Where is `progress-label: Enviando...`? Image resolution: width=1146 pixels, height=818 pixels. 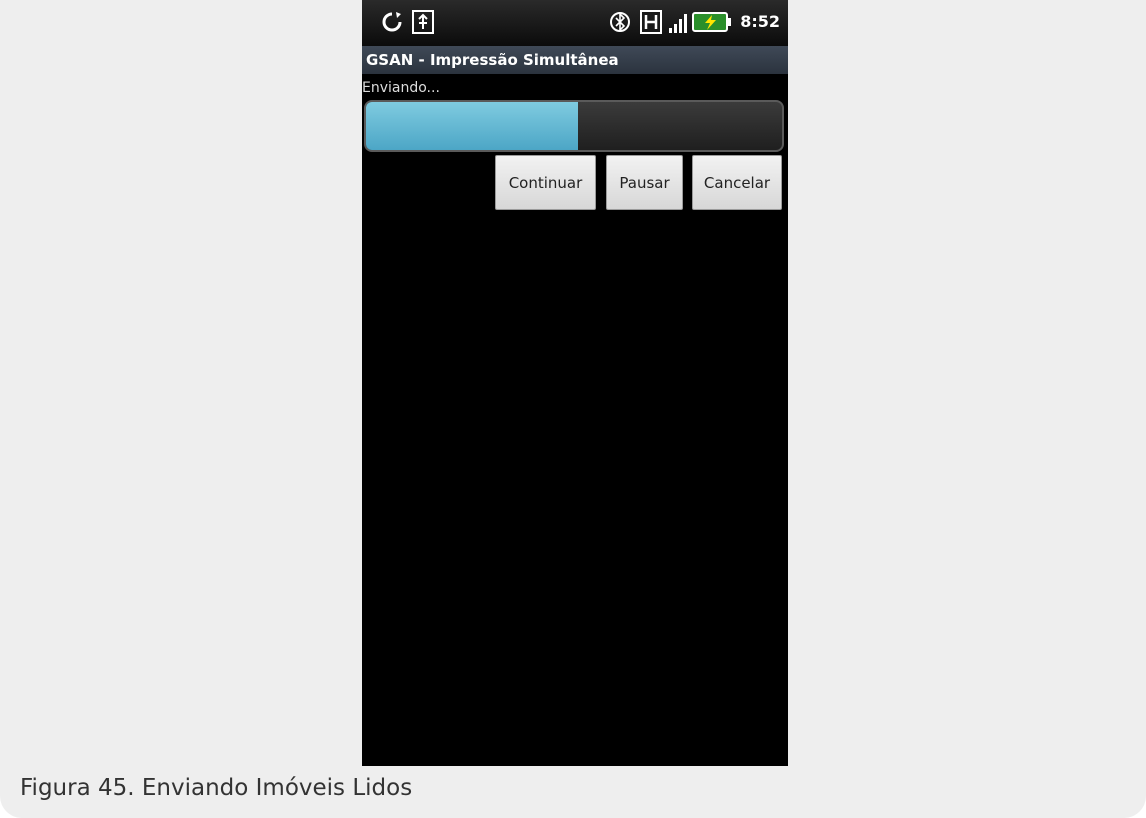 progress-label: Enviando... is located at coordinates (401, 88).